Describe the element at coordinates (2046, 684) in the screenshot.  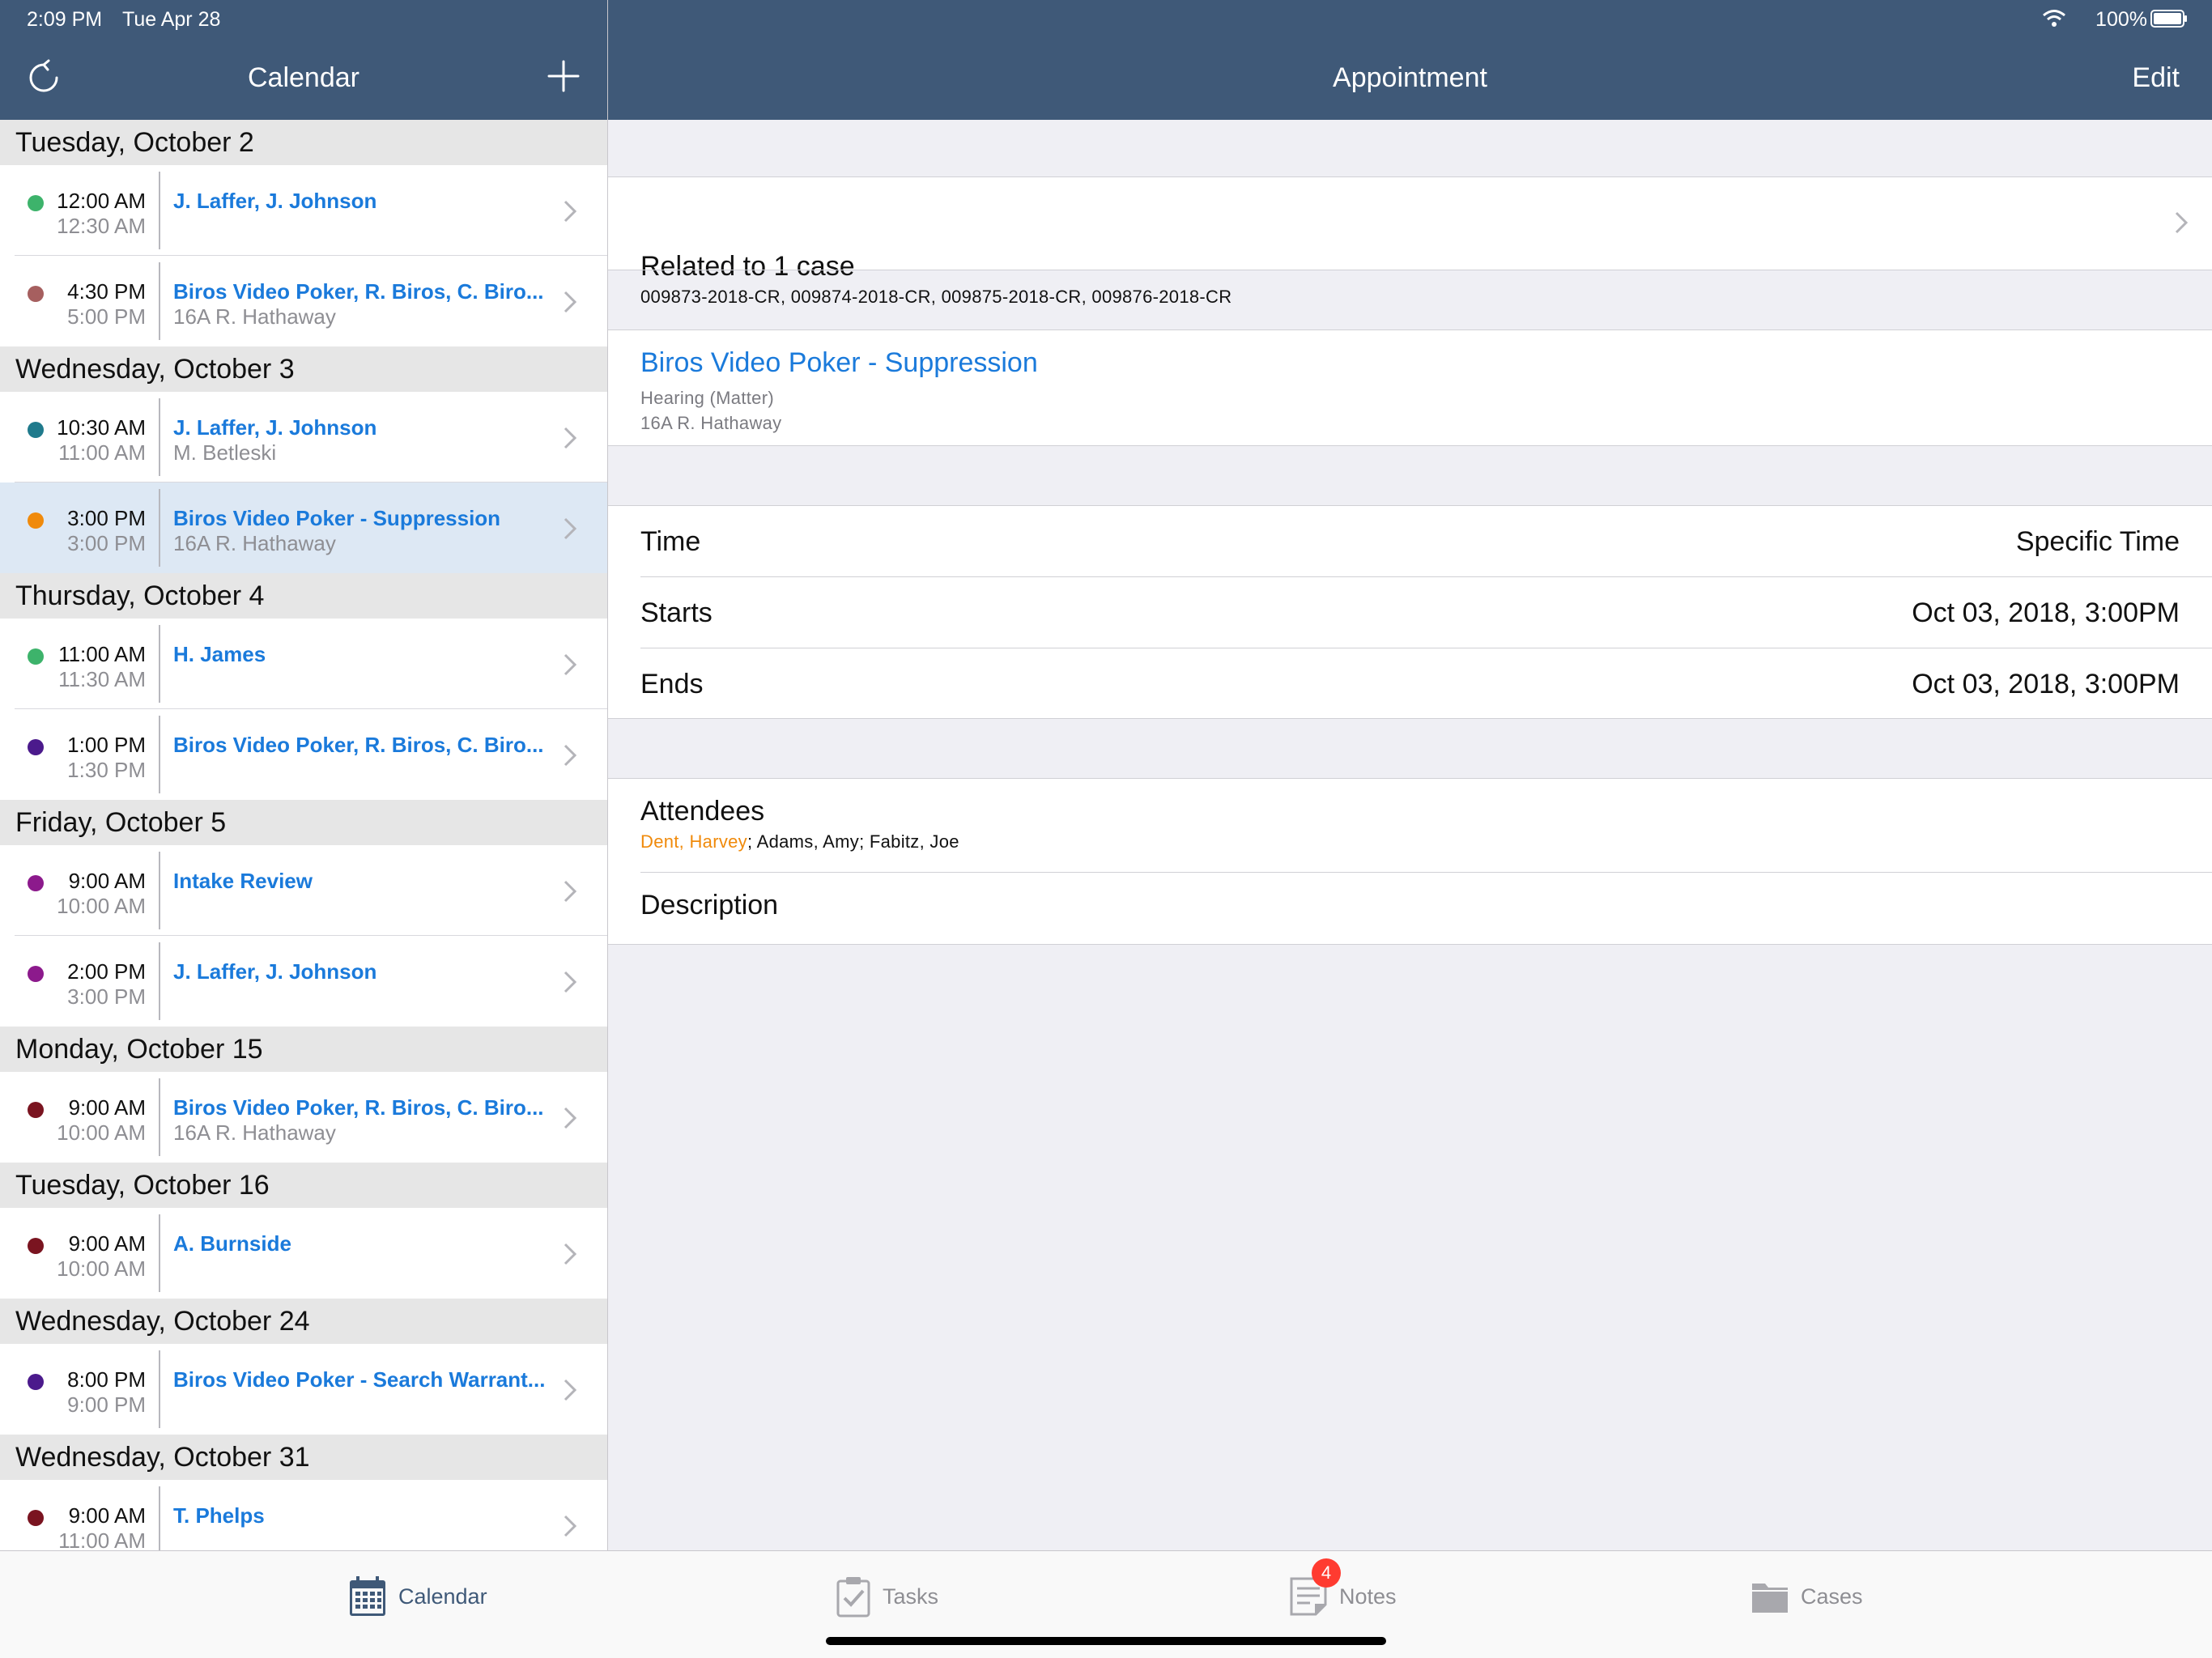
I see `ends-value: Oct 03, 2018, 3:00PM` at that location.